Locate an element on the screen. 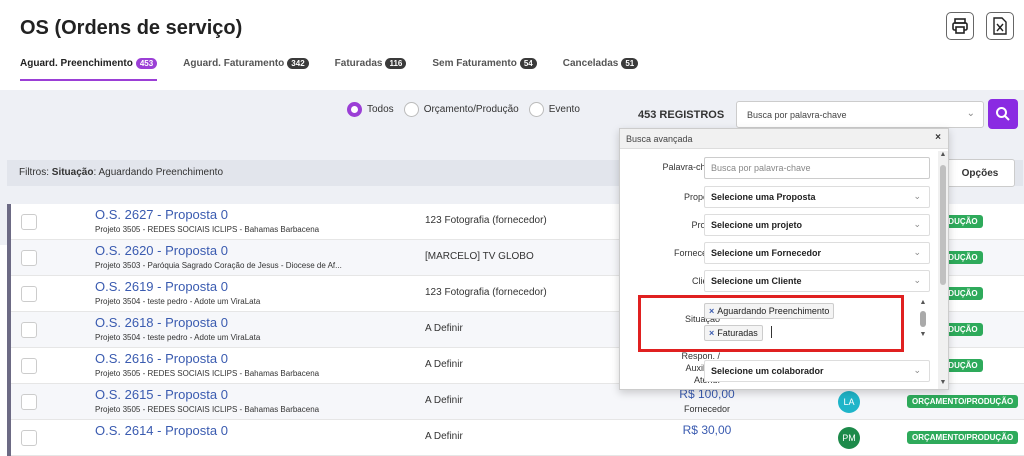  proposta-select: Selecione uma Proposta ⌄ is located at coordinates (817, 197).